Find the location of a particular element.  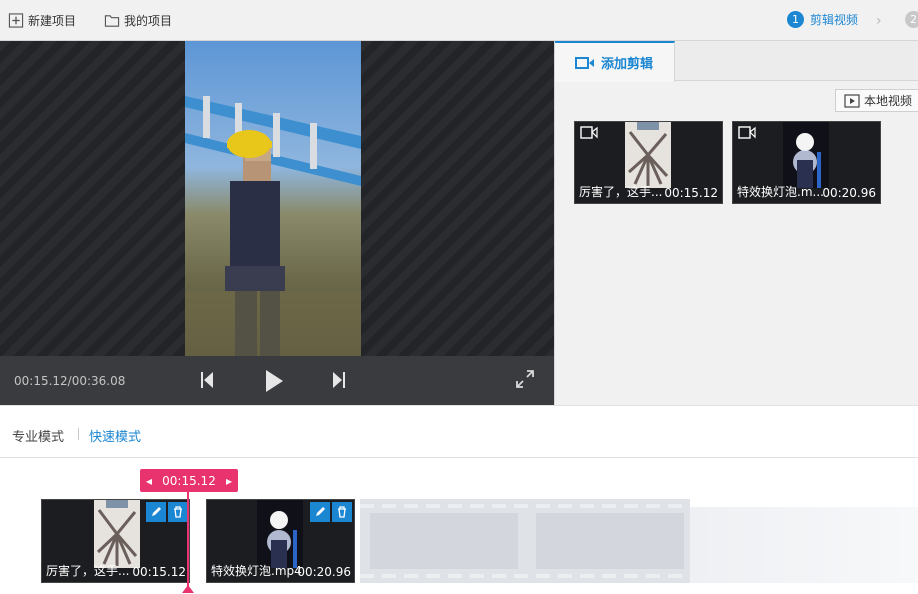

my-projects-label: 我的项目 is located at coordinates (148, 21).